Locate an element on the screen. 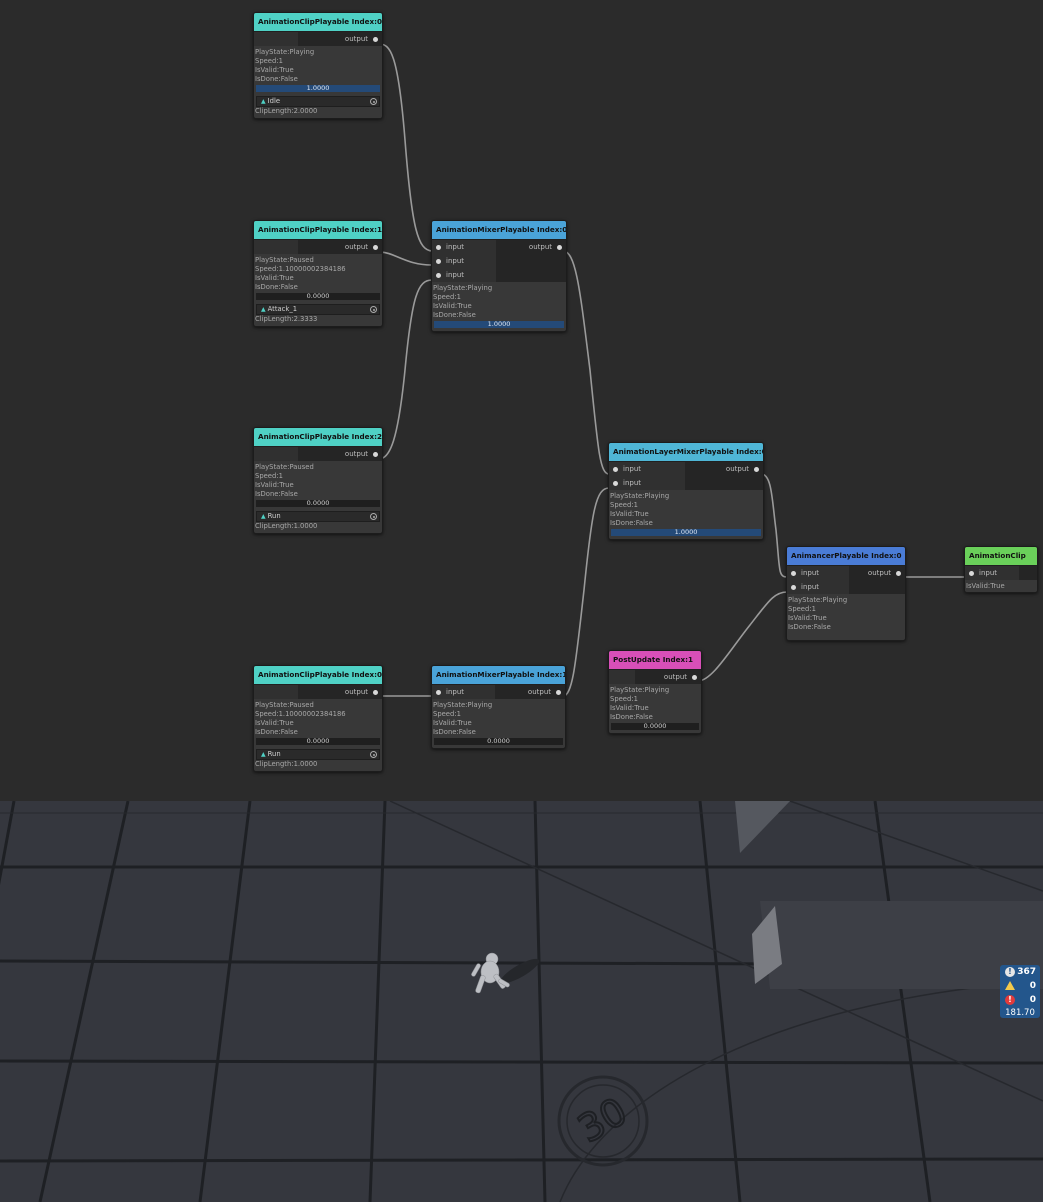  node-title: AnimancerPlayable Index:0 is located at coordinates (846, 556).